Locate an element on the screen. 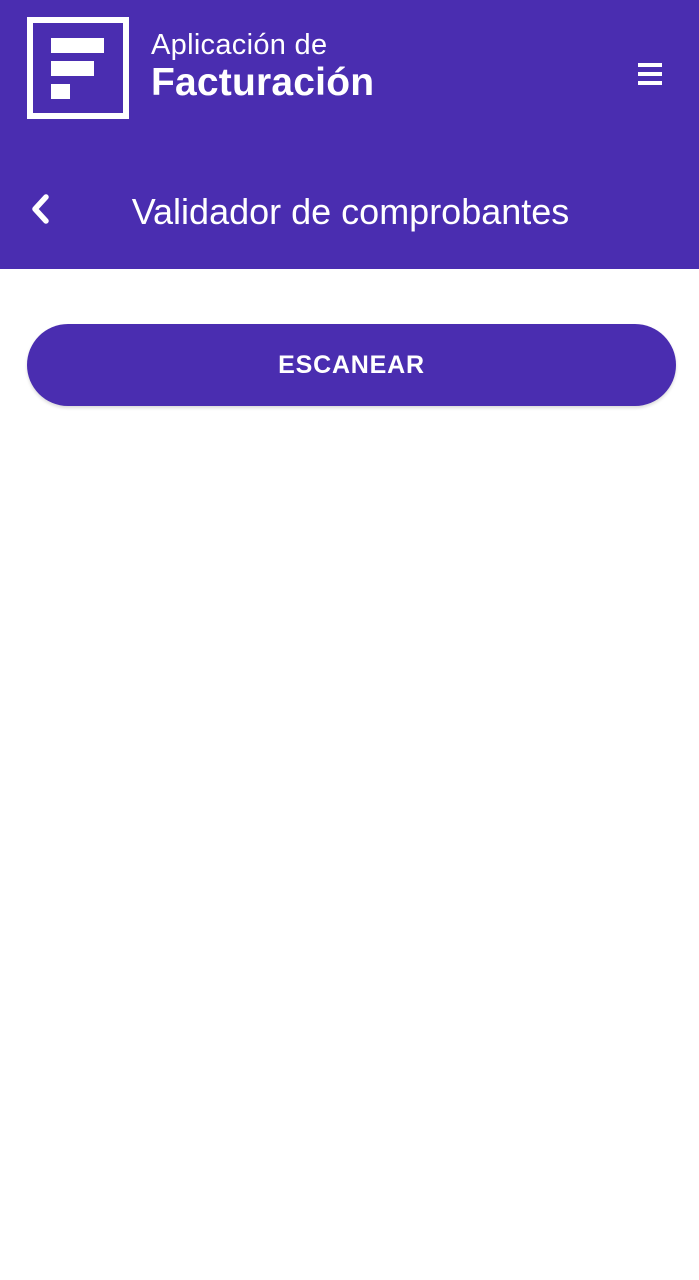  page-title: Validador de comprobantes is located at coordinates (350, 211).